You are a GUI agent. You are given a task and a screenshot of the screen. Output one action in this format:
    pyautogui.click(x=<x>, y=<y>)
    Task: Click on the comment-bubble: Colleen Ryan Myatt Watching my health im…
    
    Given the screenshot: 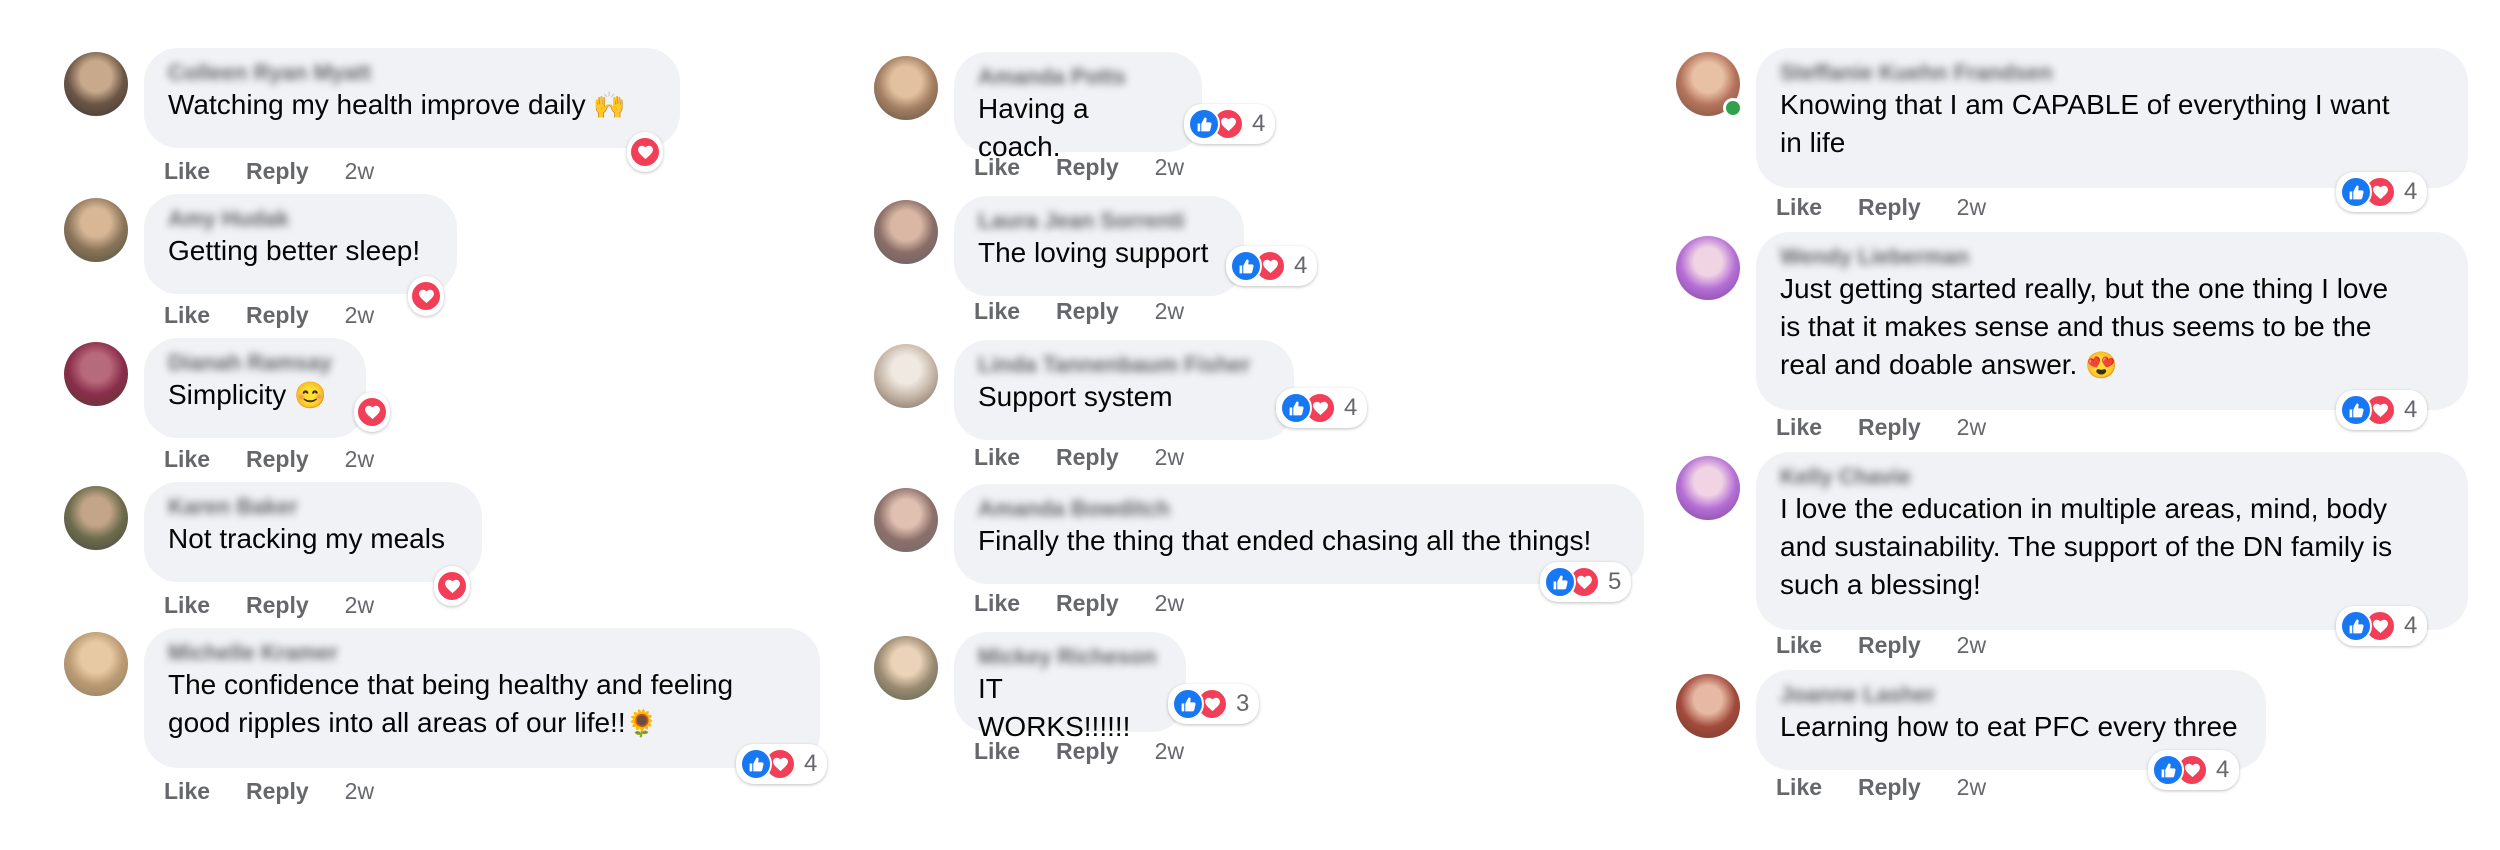 What is the action you would take?
    pyautogui.click(x=412, y=98)
    